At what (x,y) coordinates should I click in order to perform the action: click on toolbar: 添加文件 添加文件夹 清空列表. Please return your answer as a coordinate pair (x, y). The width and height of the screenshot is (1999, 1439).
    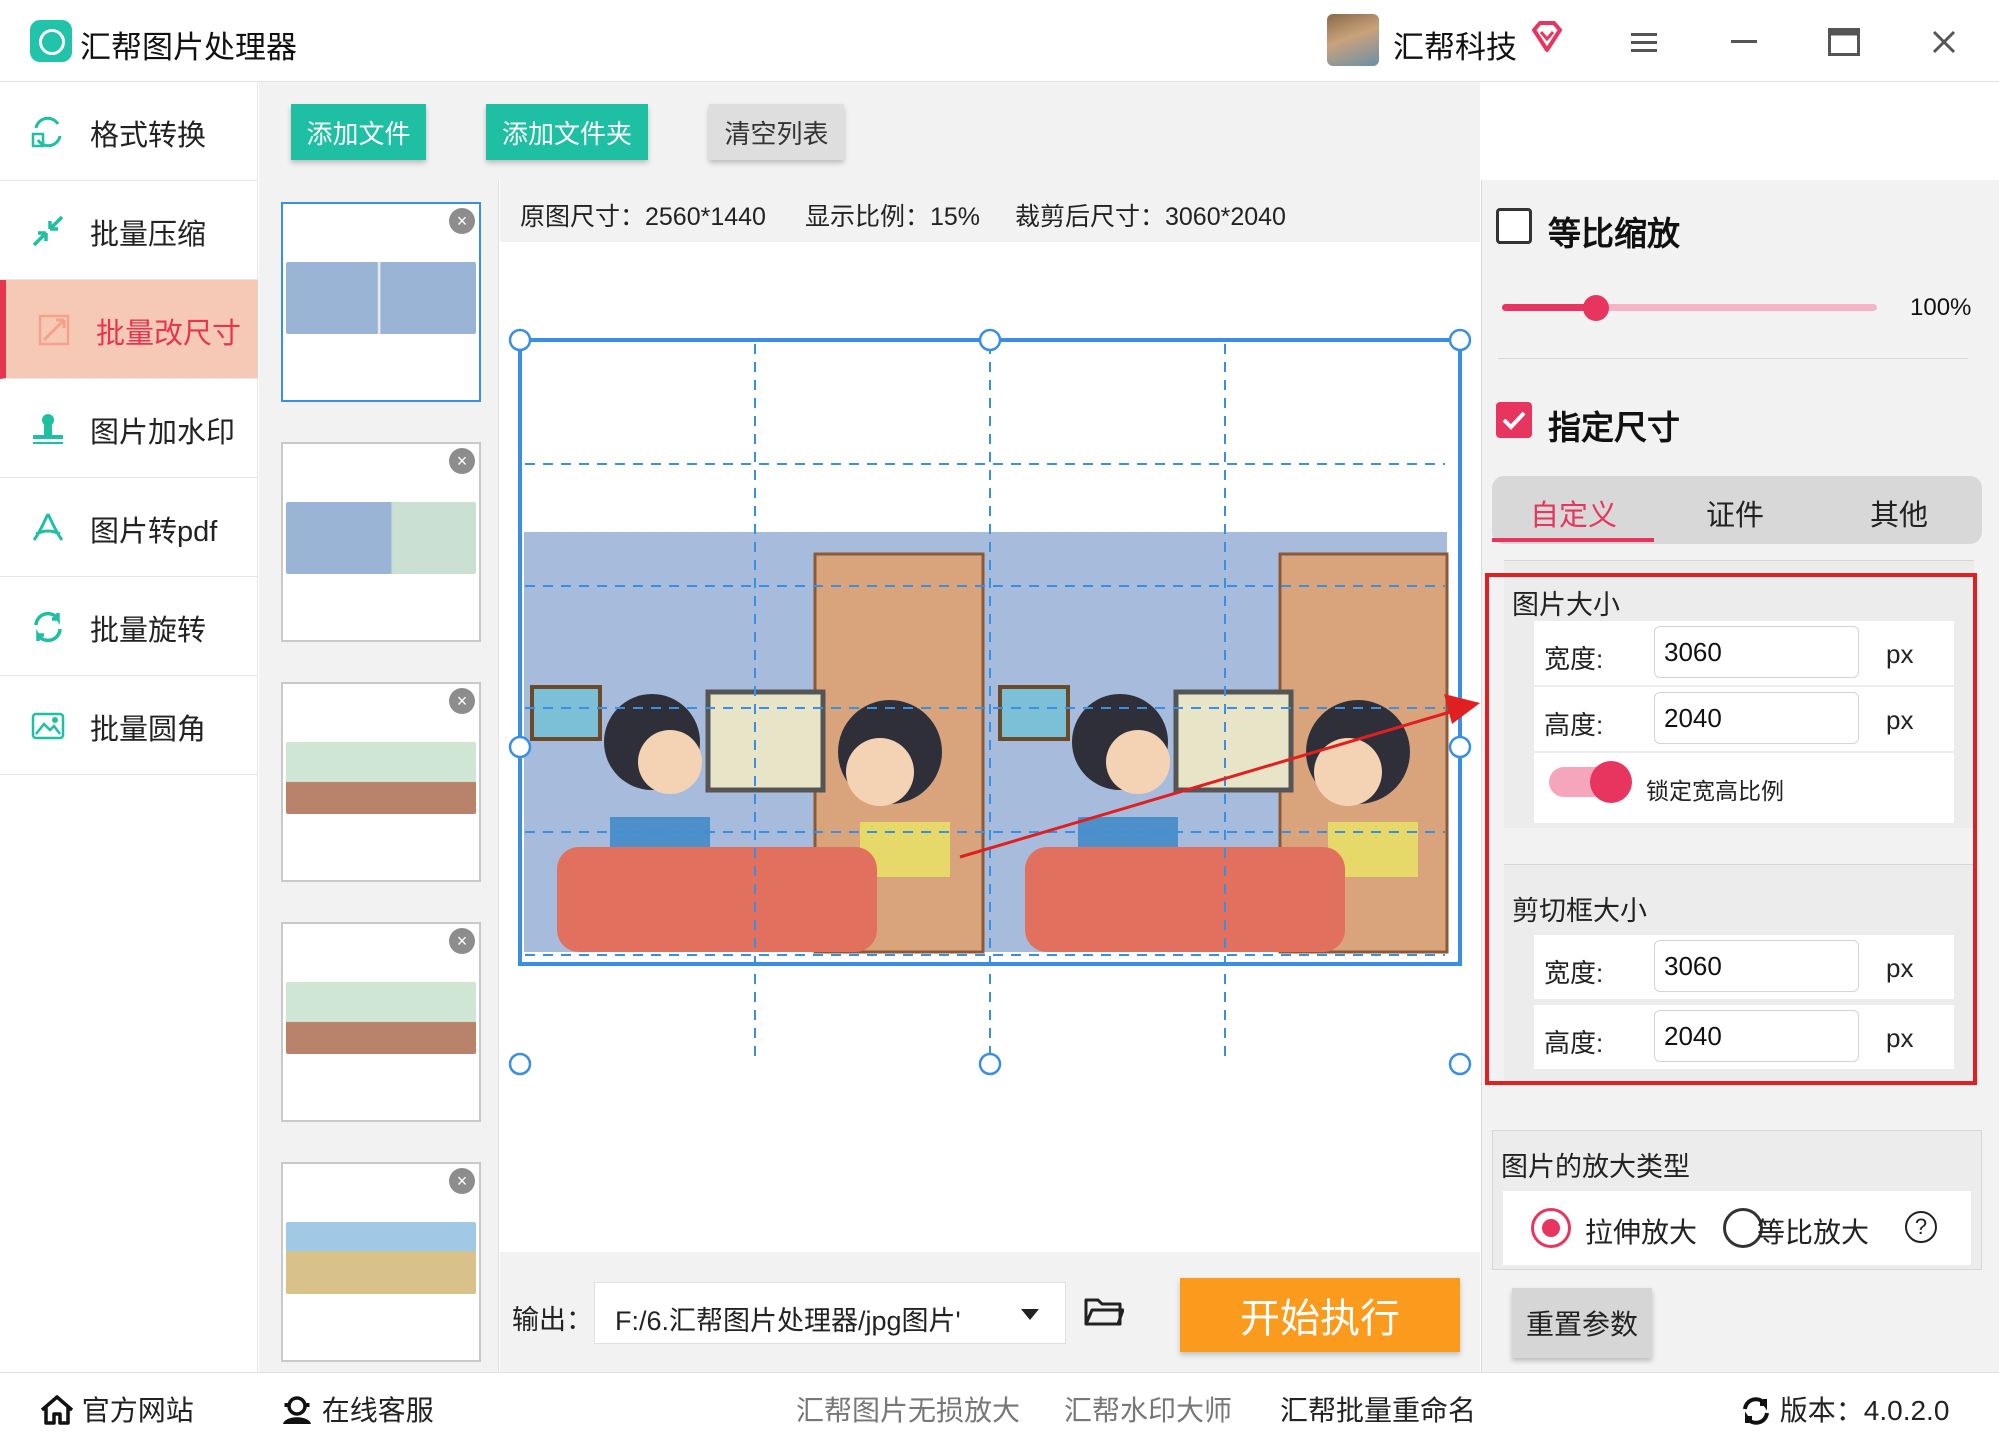
    Looking at the image, I should click on (869, 131).